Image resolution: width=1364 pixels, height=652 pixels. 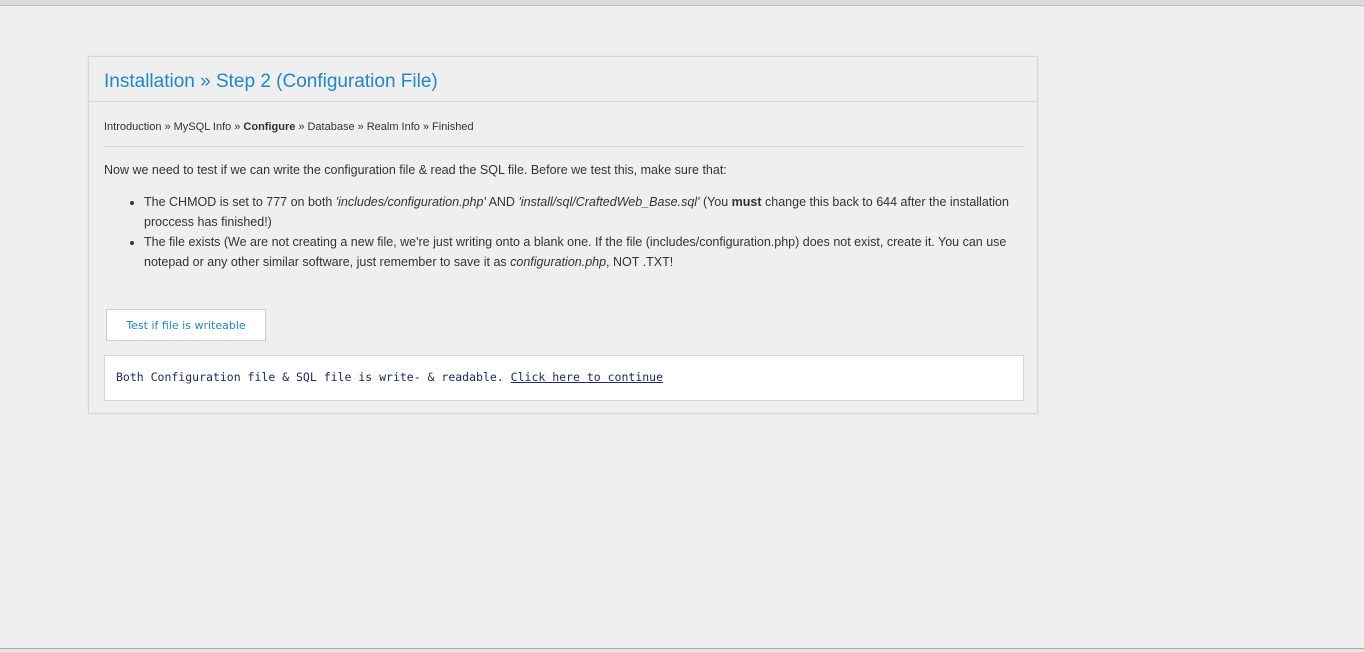 What do you see at coordinates (331, 127) in the screenshot?
I see `breadcrumb-item-database: Database` at bounding box center [331, 127].